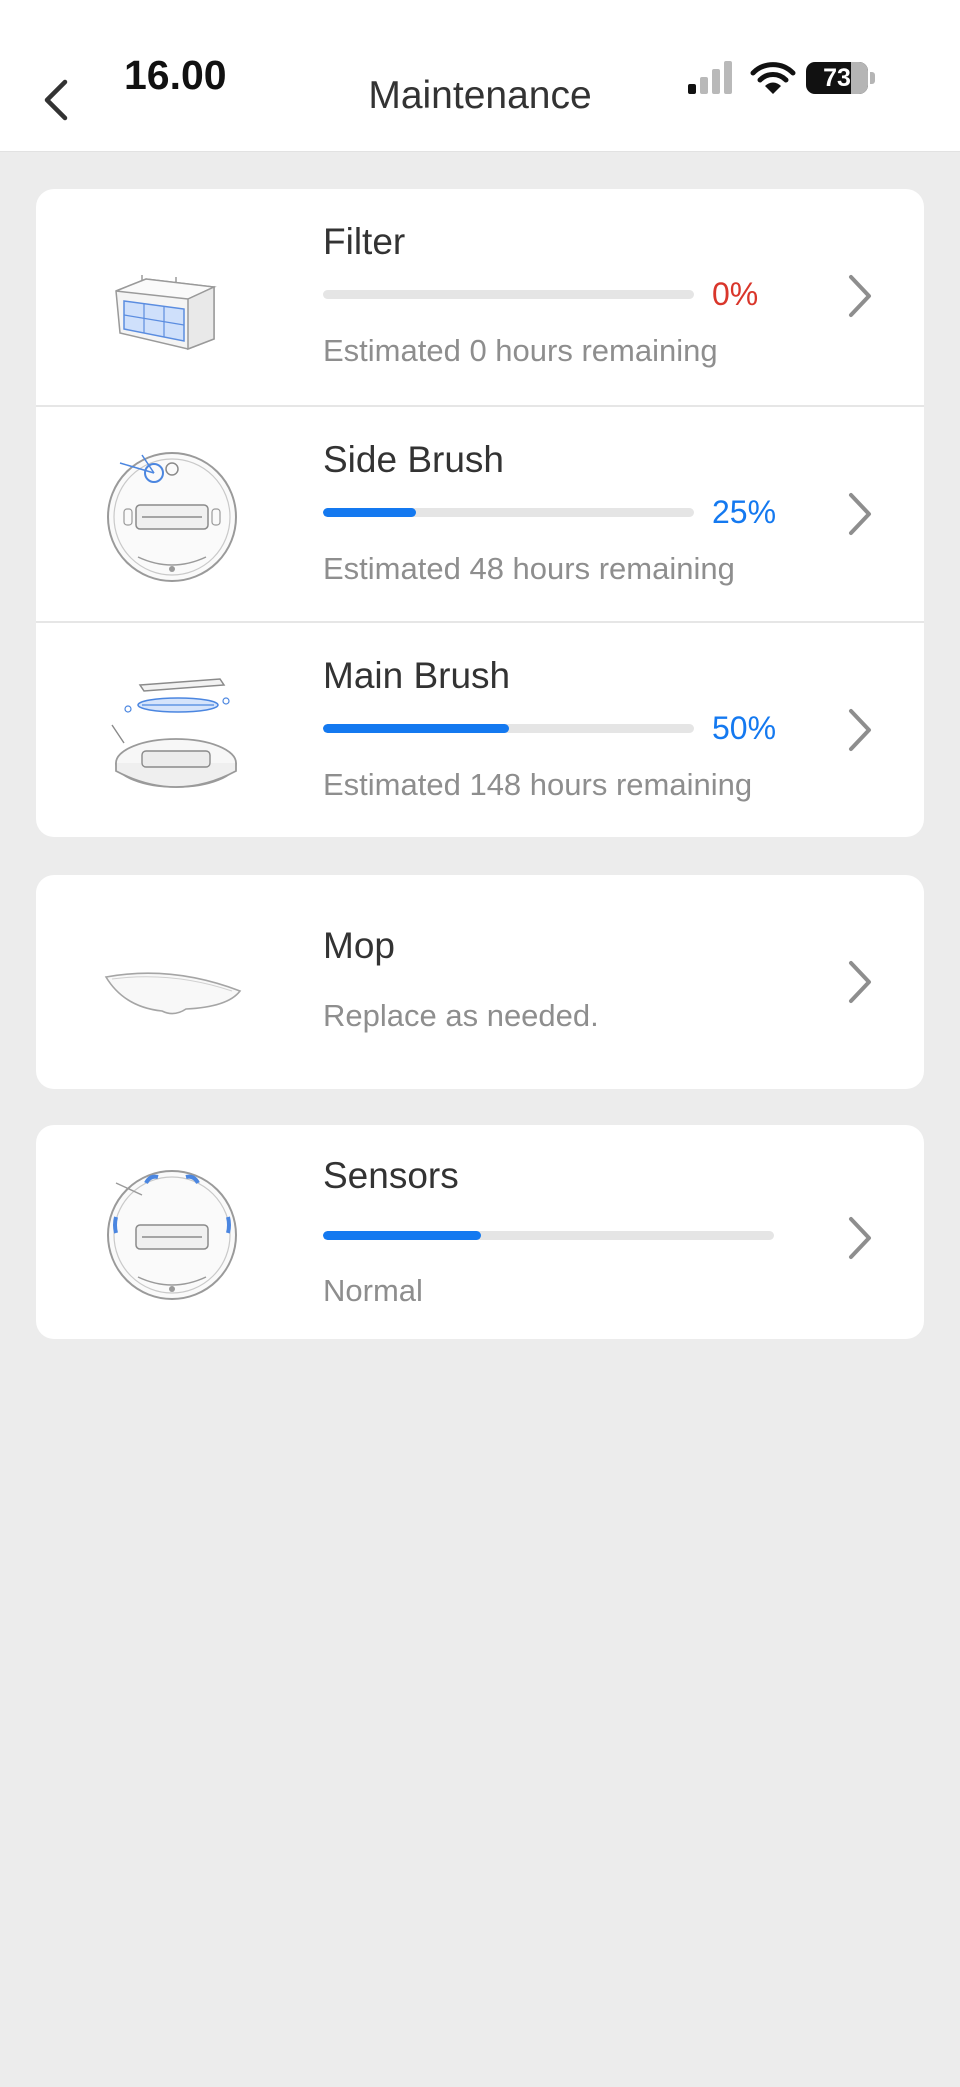 This screenshot has width=960, height=2087. What do you see at coordinates (364, 241) in the screenshot?
I see `item-name: Filter` at bounding box center [364, 241].